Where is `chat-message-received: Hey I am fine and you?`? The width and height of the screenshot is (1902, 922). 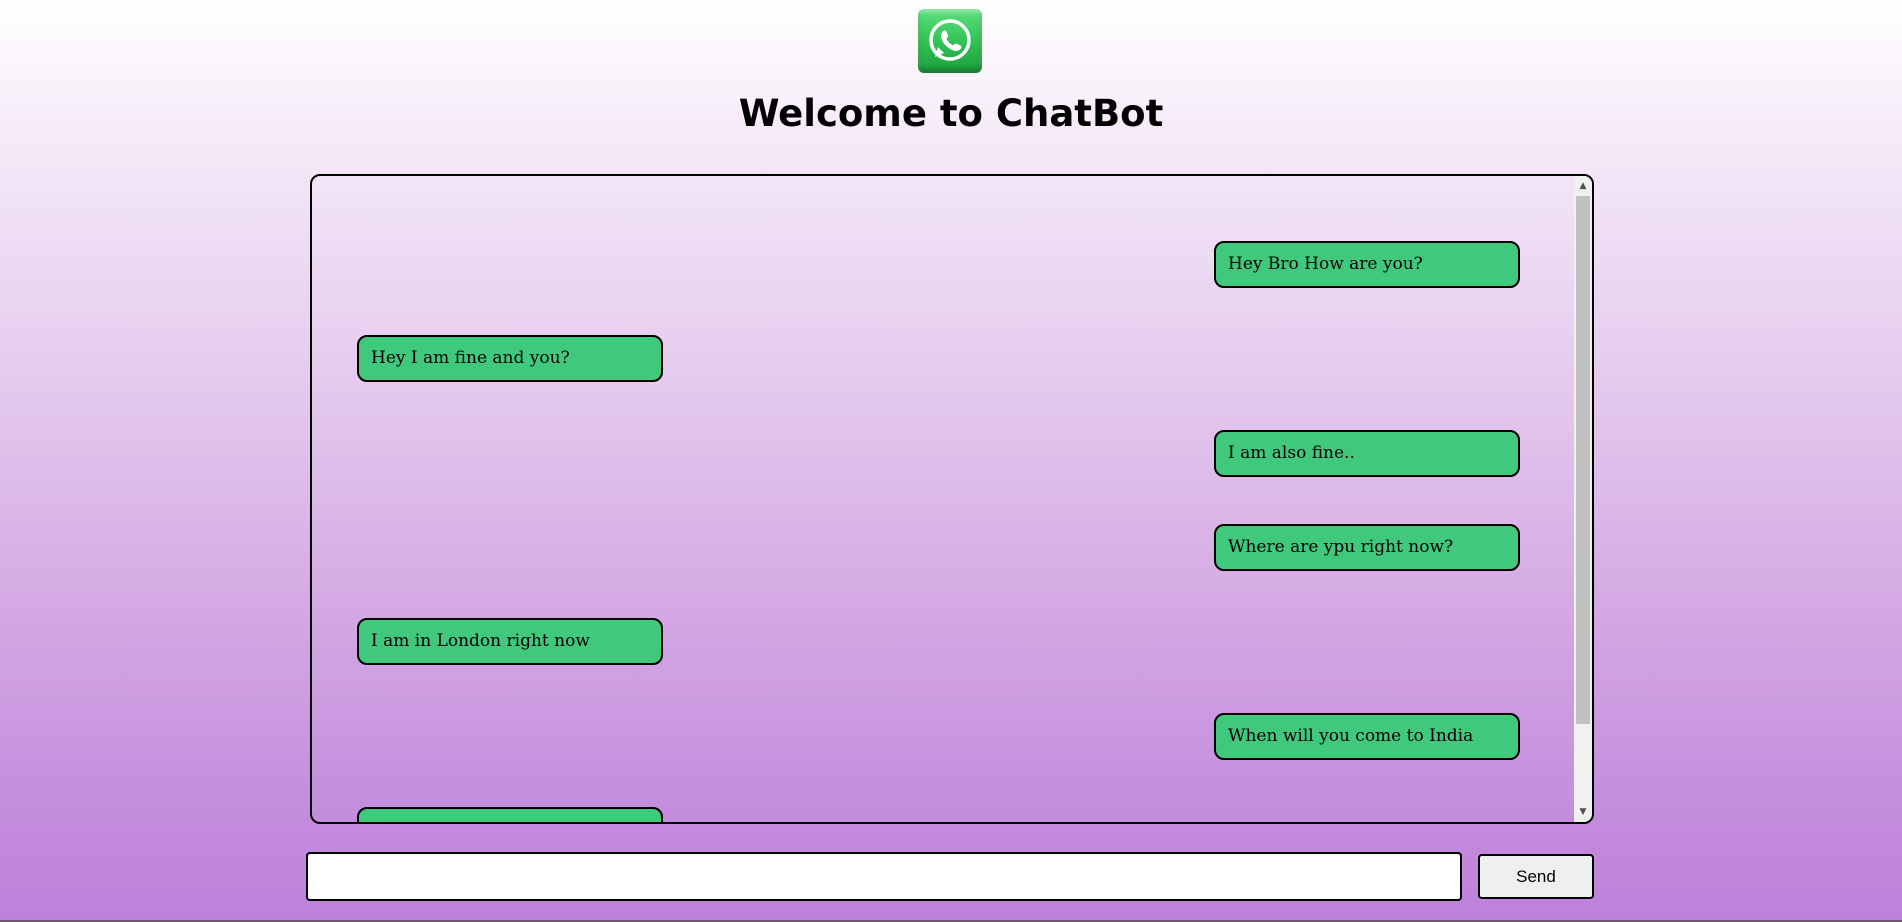 chat-message-received: Hey I am fine and you? is located at coordinates (510, 358).